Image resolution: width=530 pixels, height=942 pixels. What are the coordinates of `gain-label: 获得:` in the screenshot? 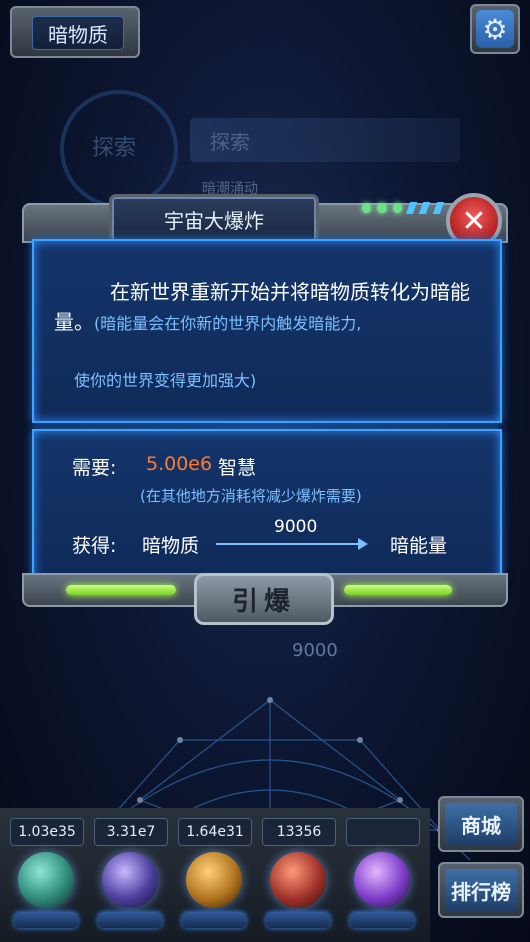 It's located at (94, 546).